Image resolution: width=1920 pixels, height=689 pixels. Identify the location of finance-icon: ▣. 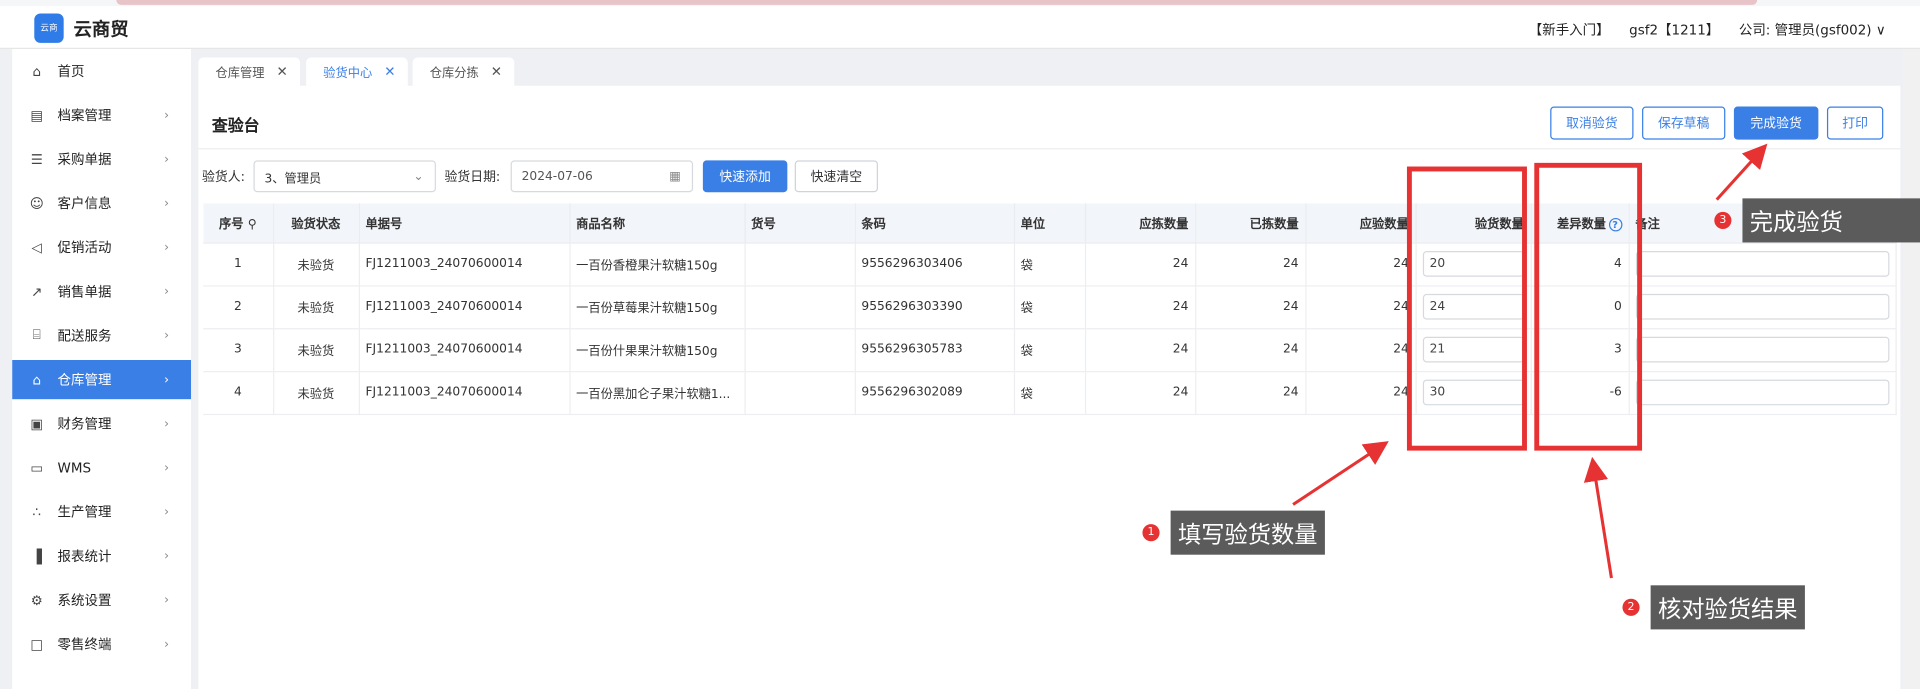
(37, 423).